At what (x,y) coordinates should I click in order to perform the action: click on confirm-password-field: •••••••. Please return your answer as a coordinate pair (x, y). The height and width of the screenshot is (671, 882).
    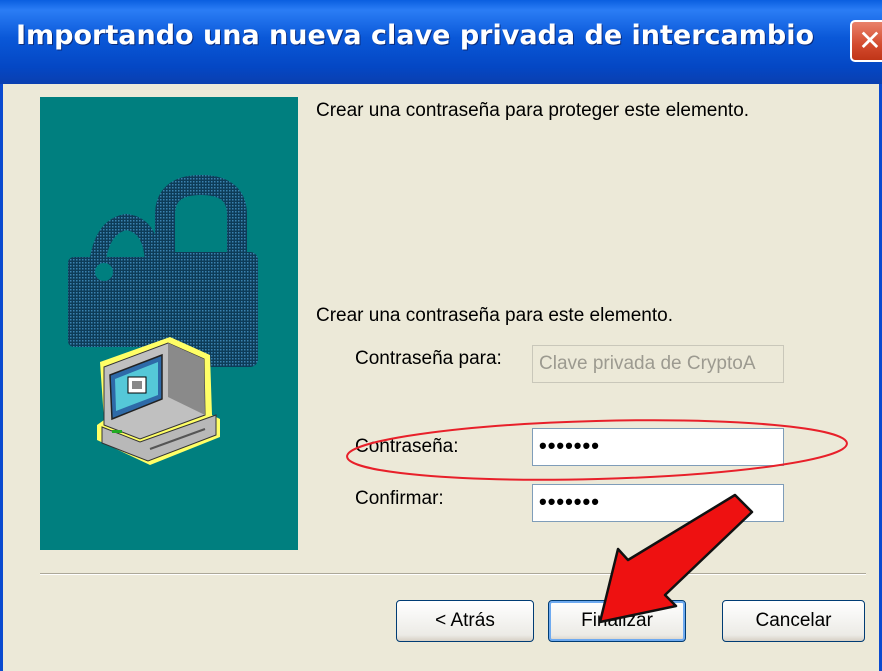
    Looking at the image, I should click on (658, 503).